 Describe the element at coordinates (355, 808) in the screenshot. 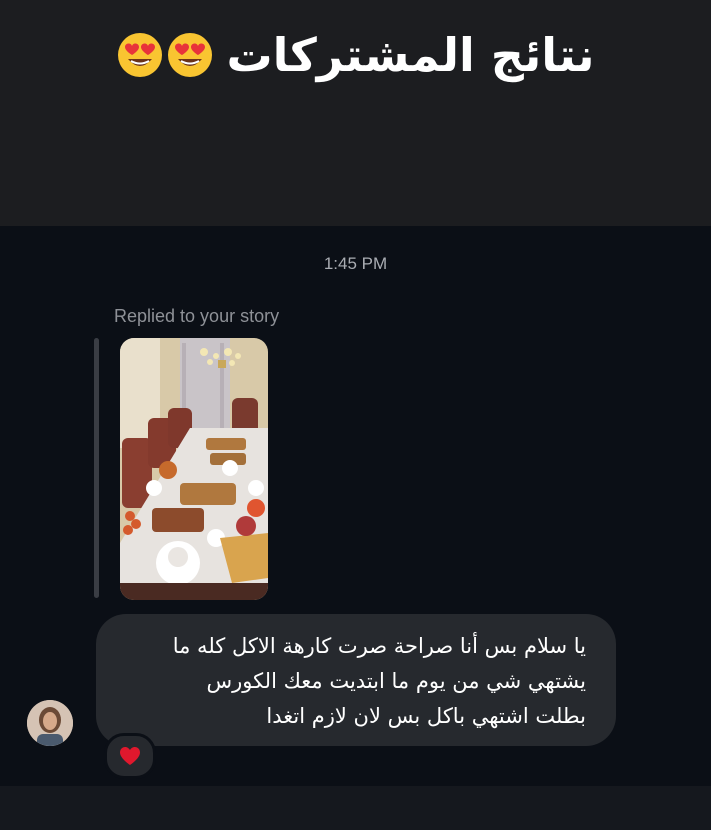

I see `bottom-strip` at that location.